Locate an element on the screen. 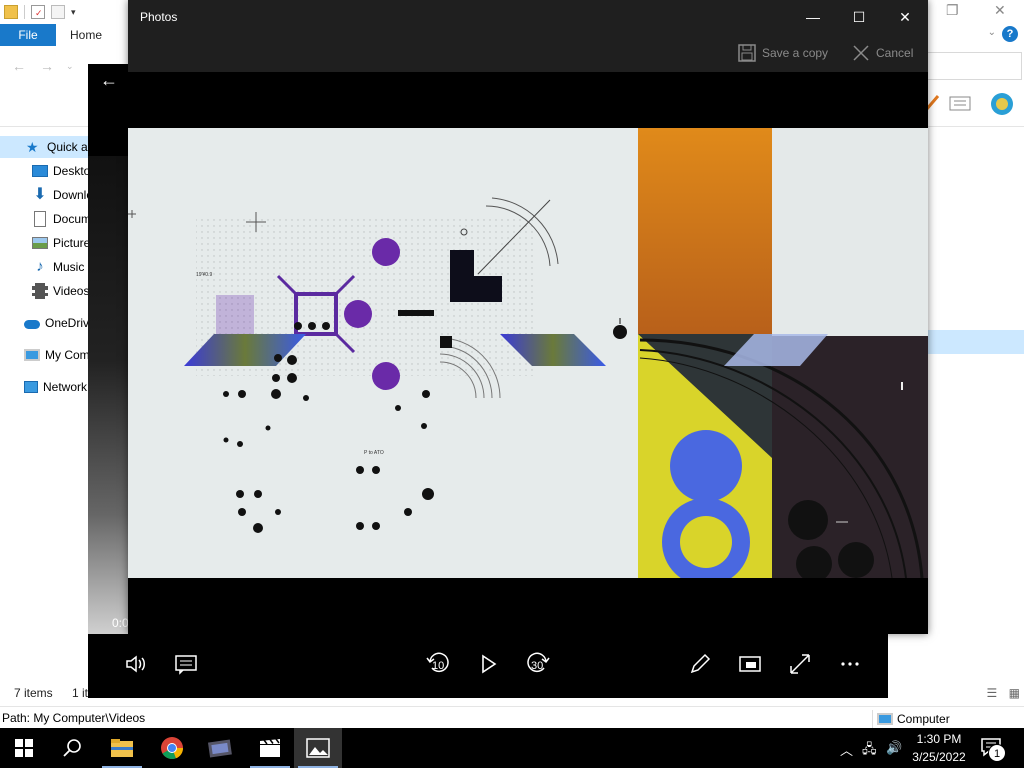 The height and width of the screenshot is (768, 1024). start-button is located at coordinates (24, 748).